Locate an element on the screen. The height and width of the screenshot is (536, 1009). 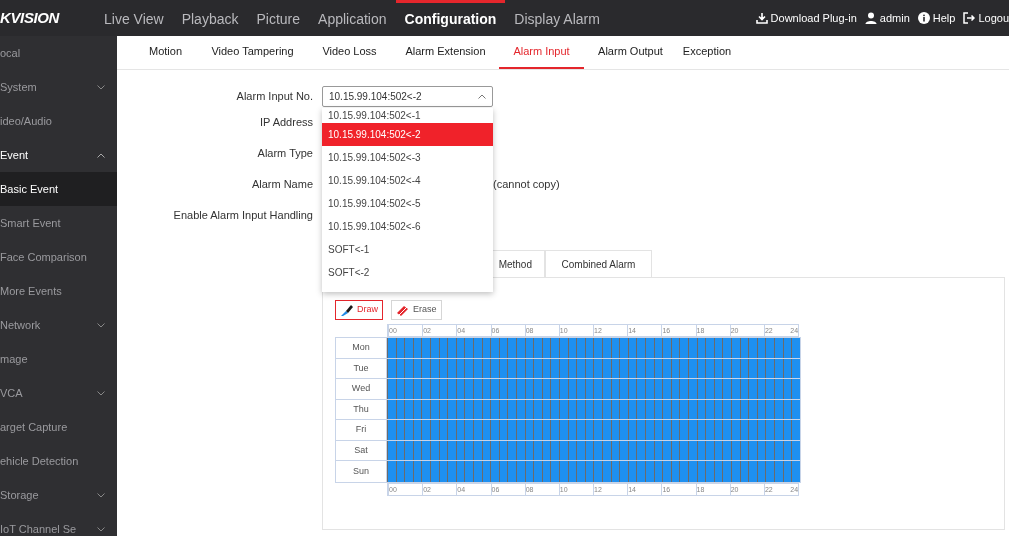
sub-tab: Video Tampering is located at coordinates (252, 52).